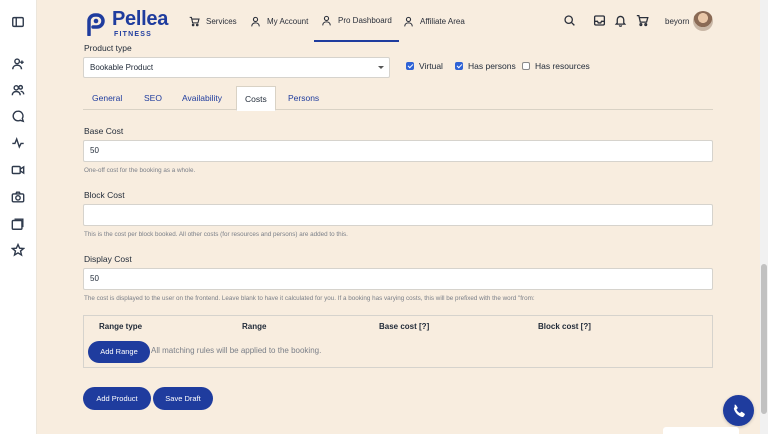 The height and width of the screenshot is (434, 768). What do you see at coordinates (256, 98) in the screenshot?
I see `tab-costs: Costs` at bounding box center [256, 98].